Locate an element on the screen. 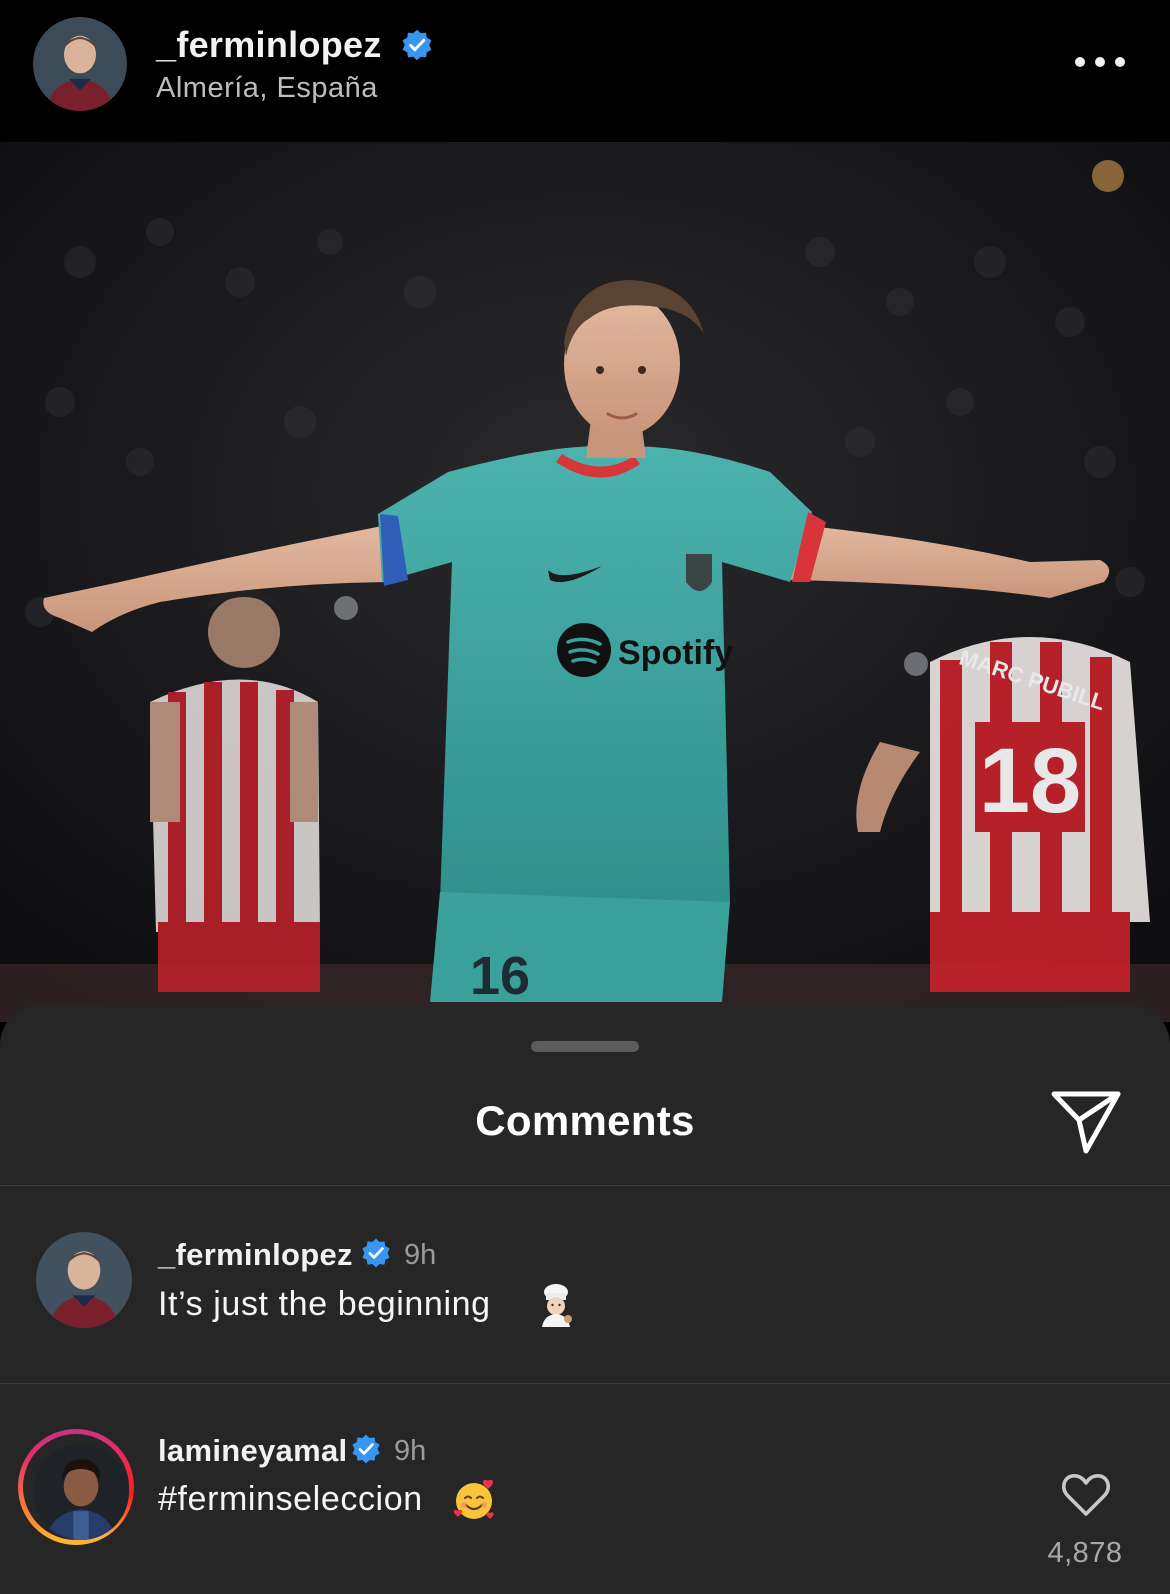  more-options-icon is located at coordinates (1100, 62).